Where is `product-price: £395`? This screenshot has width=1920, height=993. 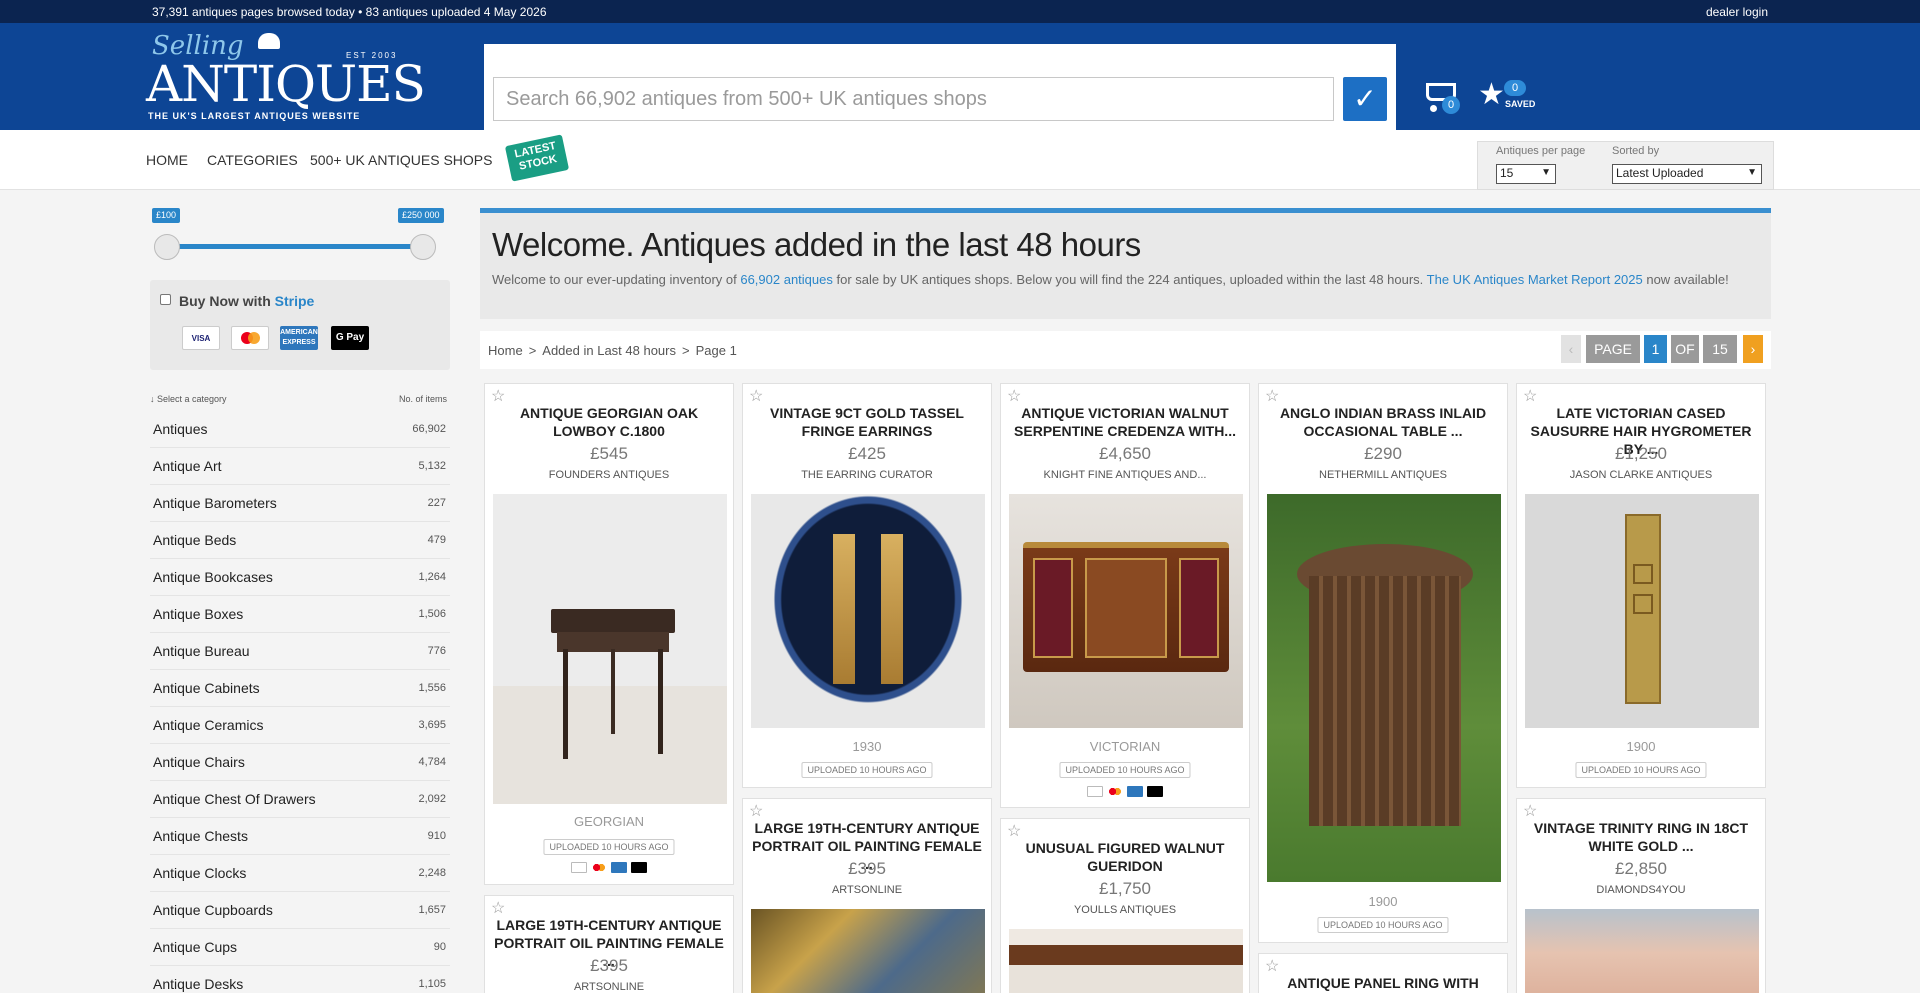 product-price: £395 is located at coordinates (867, 868).